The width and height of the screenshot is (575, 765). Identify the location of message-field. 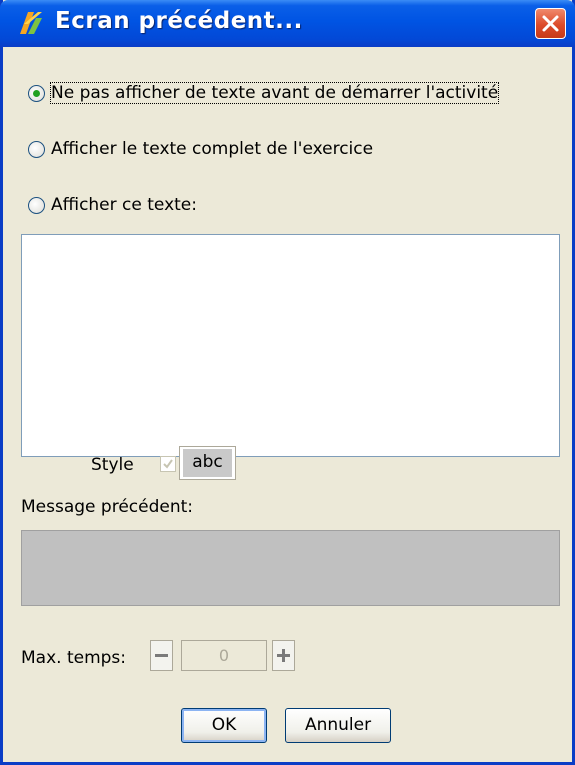
(290, 568).